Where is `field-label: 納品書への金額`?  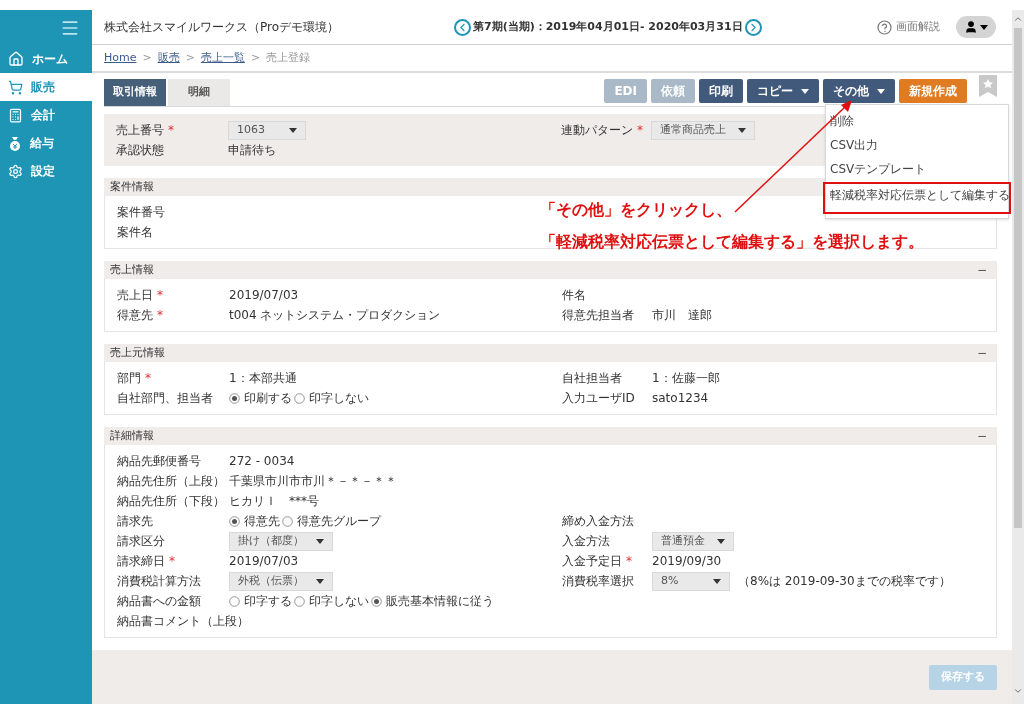 field-label: 納品書への金額 is located at coordinates (159, 601).